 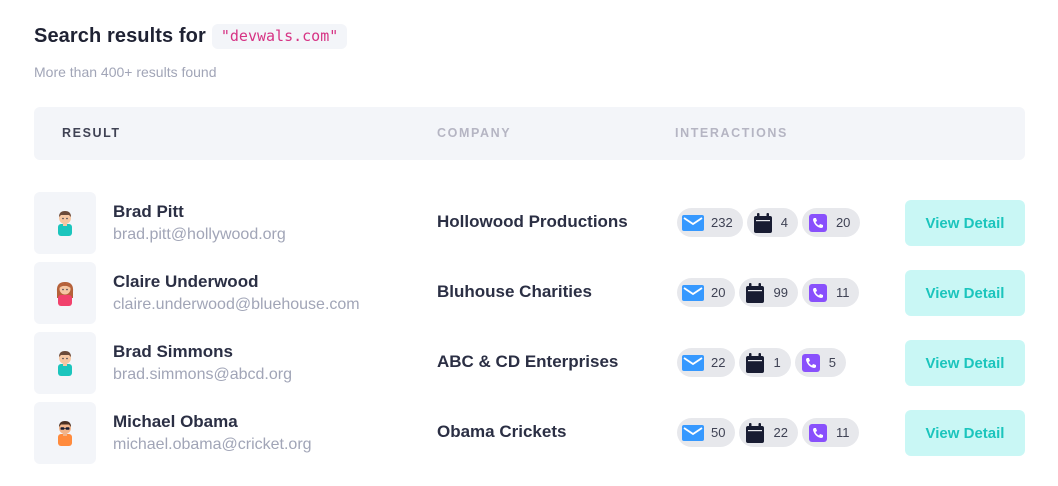 I want to click on company-name: Bluhouse Charities, so click(x=514, y=291).